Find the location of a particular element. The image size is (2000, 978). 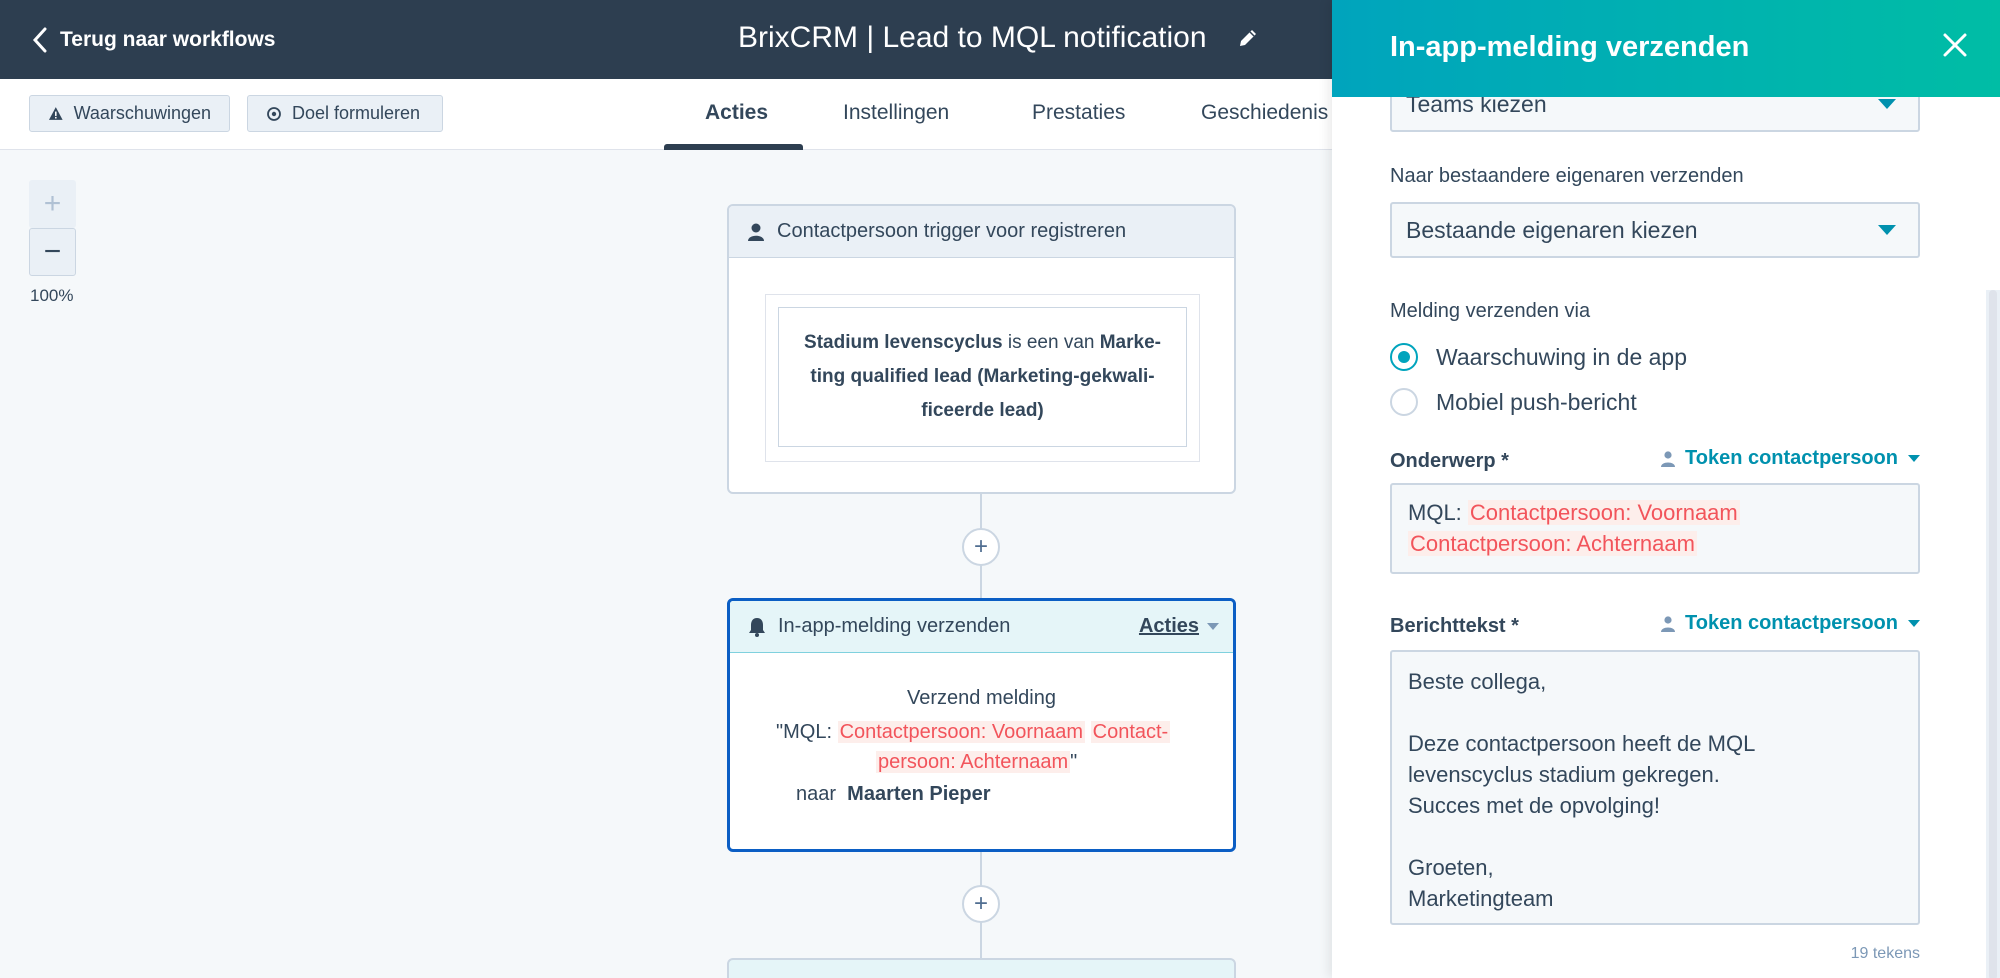

token-lastname-part2: persoon: Achternaam is located at coordinates (973, 762).